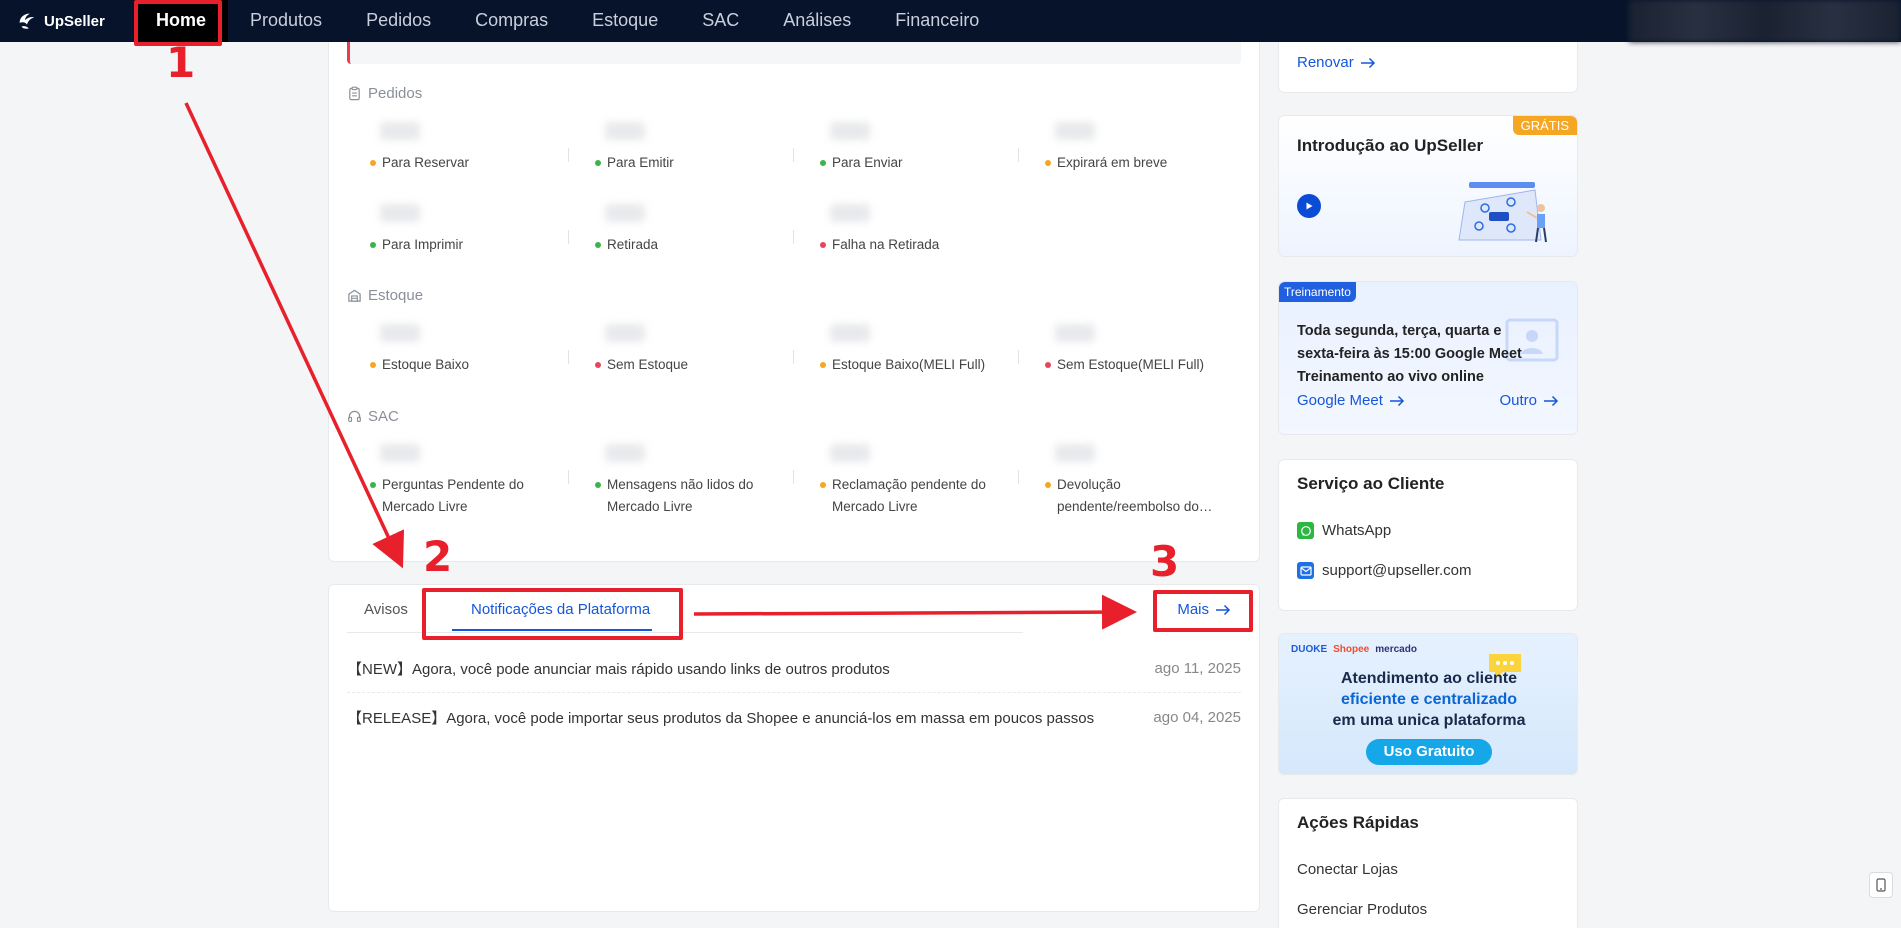  What do you see at coordinates (1347, 869) in the screenshot?
I see `connect-stores-link: Conectar Lojas` at bounding box center [1347, 869].